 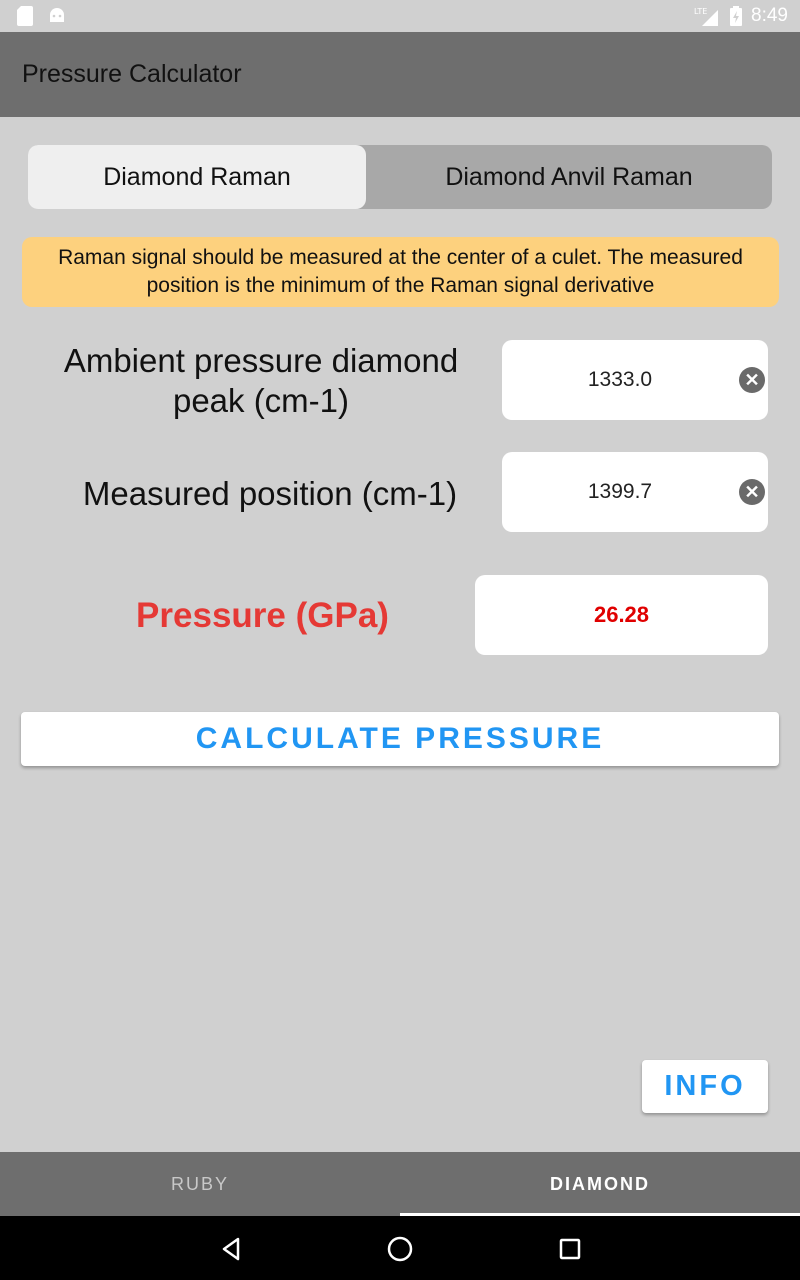 I want to click on status-bar: LTE 8:49, so click(x=400, y=16).